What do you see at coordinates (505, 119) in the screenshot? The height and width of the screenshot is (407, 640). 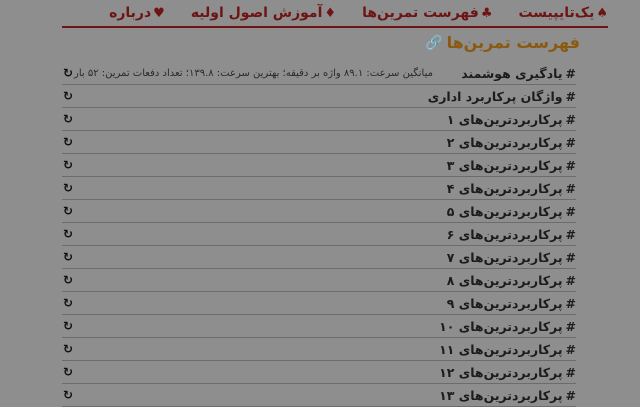 I see `lesson-link: پرکاربردترین‌های ۱` at bounding box center [505, 119].